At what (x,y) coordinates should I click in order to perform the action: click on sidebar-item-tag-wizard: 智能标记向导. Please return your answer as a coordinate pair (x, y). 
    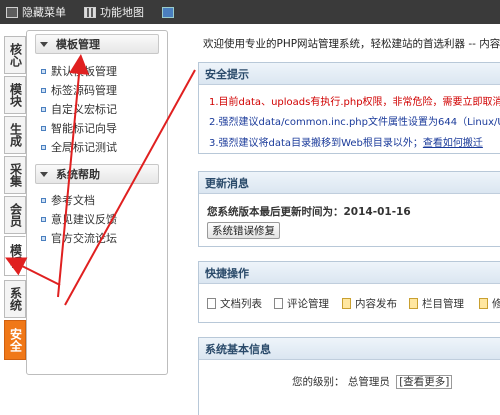
    Looking at the image, I should click on (79, 128).